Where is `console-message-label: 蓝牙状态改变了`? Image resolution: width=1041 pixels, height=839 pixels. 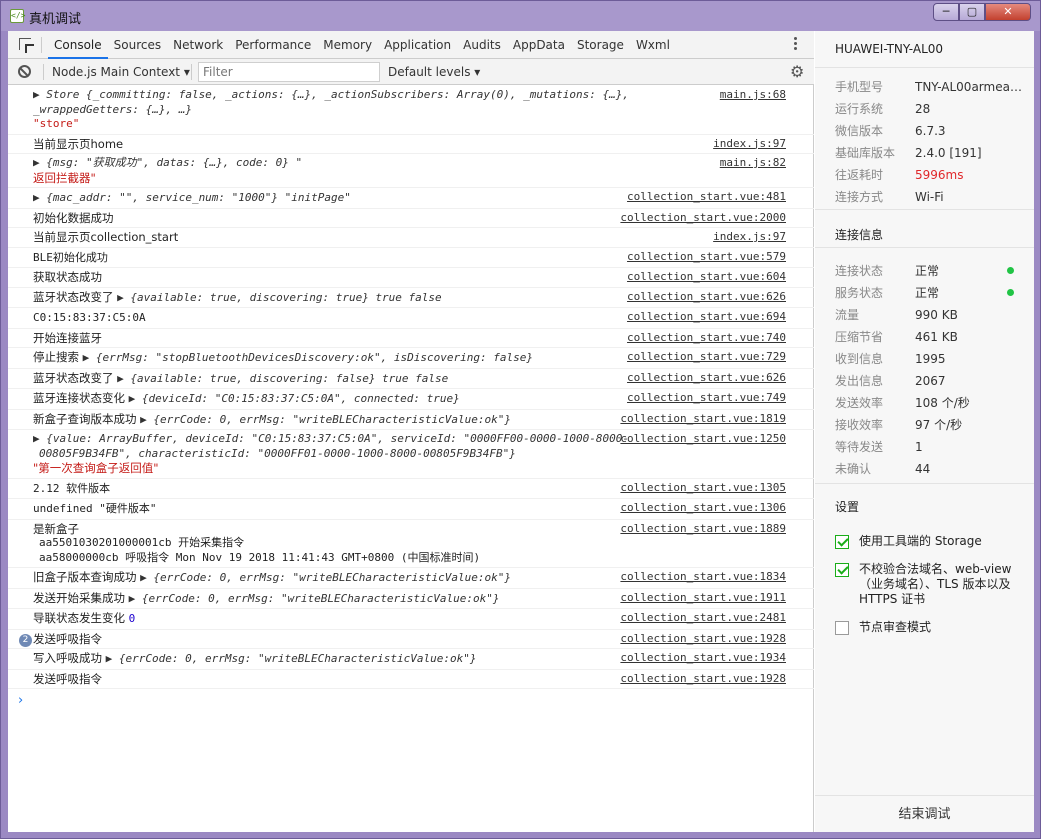
console-message-label: 蓝牙状态改变了 is located at coordinates (75, 377).